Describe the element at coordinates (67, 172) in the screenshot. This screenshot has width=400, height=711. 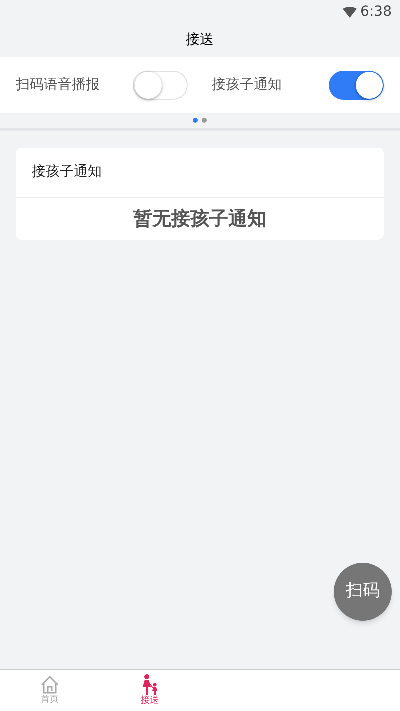
I see `card-title: 接孩子通知` at that location.